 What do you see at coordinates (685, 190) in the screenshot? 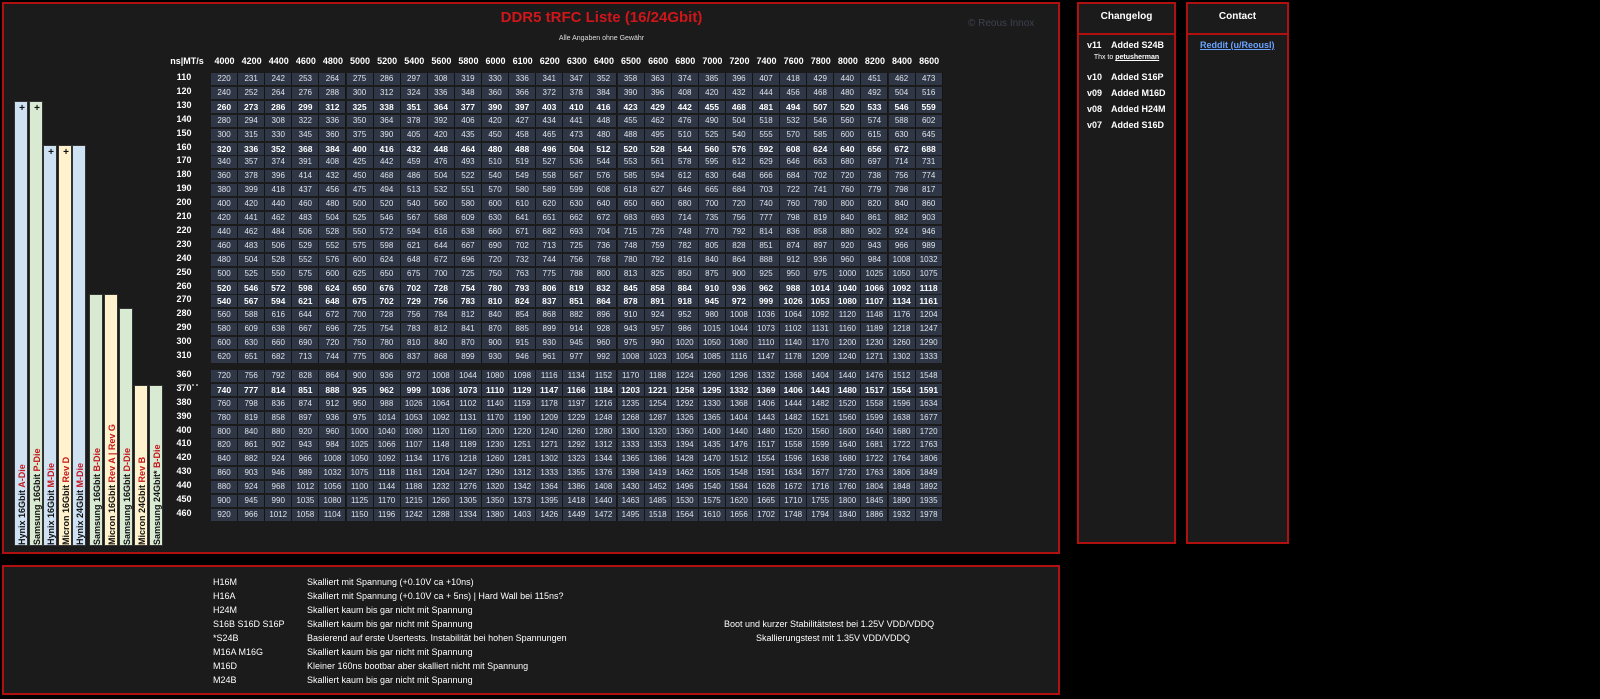
I see `table-cell: 646` at bounding box center [685, 190].